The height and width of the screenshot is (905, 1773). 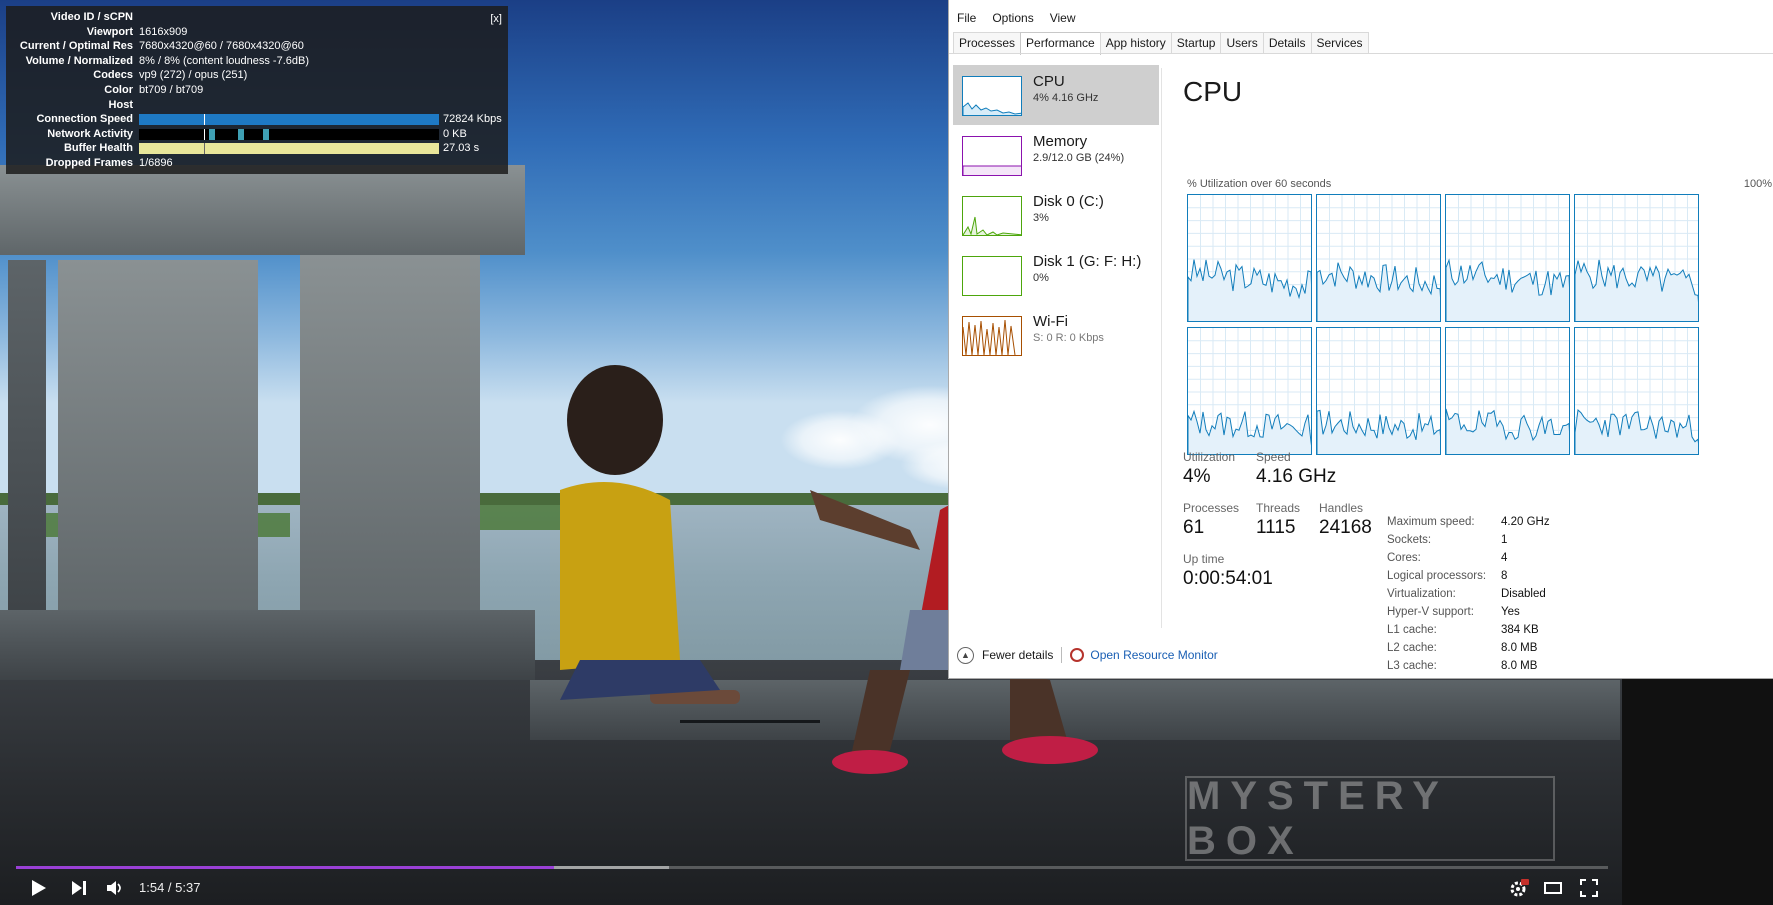 I want to click on sidebar-item-subtitle: 0%, so click(x=1041, y=278).